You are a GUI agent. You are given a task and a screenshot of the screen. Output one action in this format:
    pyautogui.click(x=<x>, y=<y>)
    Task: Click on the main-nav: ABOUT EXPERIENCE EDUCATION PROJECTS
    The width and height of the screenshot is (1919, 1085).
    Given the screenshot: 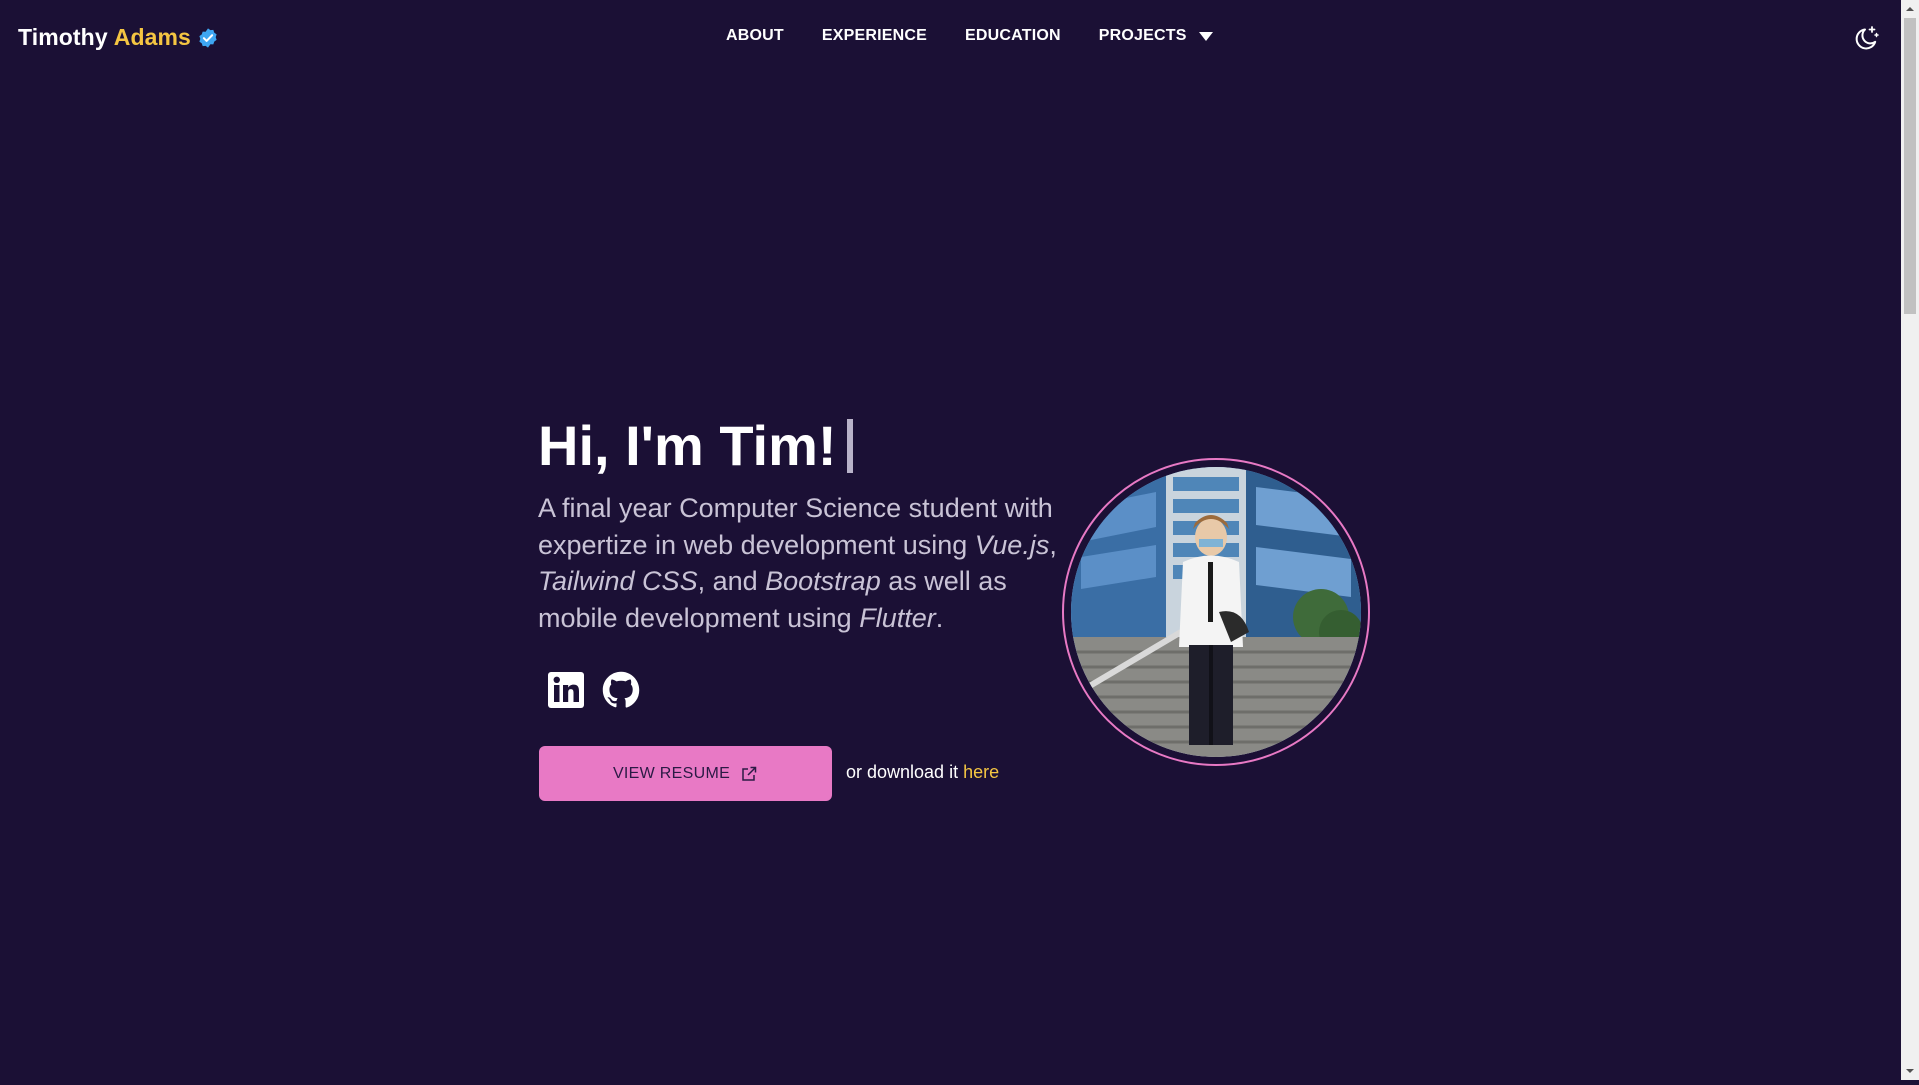 What is the action you would take?
    pyautogui.click(x=969, y=36)
    